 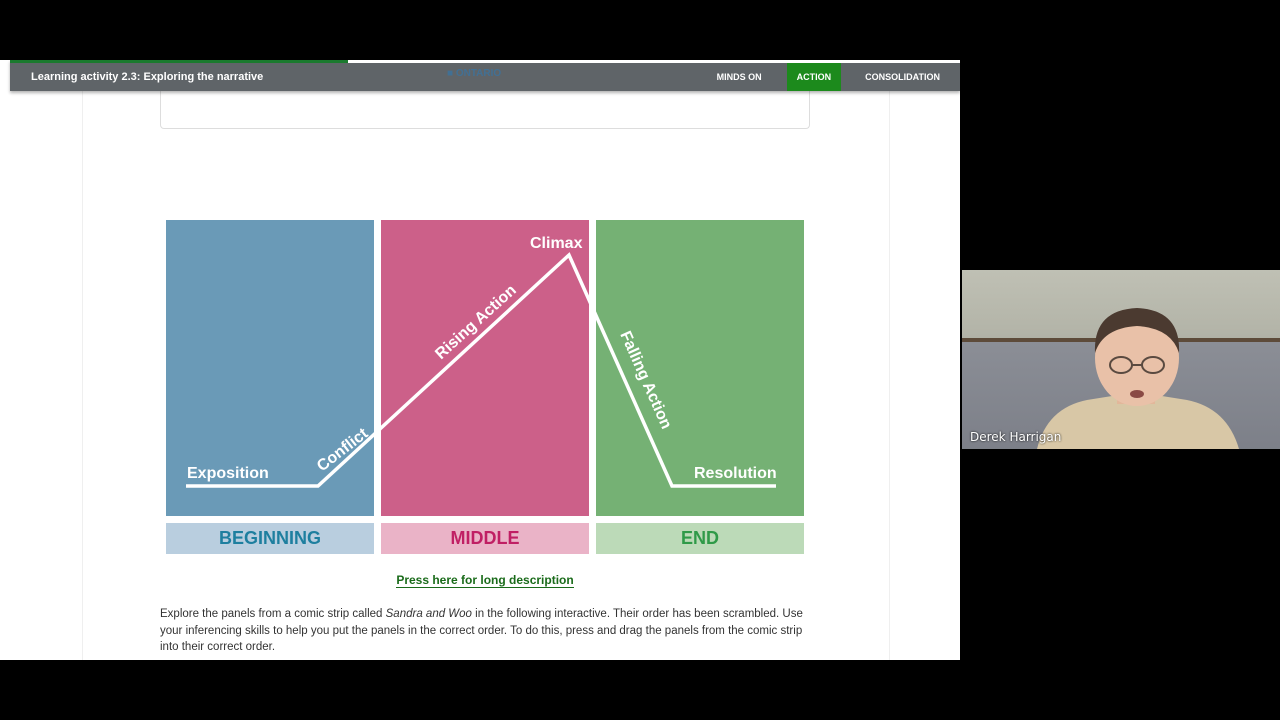 I want to click on middle-label: MIDDLE, so click(x=485, y=538).